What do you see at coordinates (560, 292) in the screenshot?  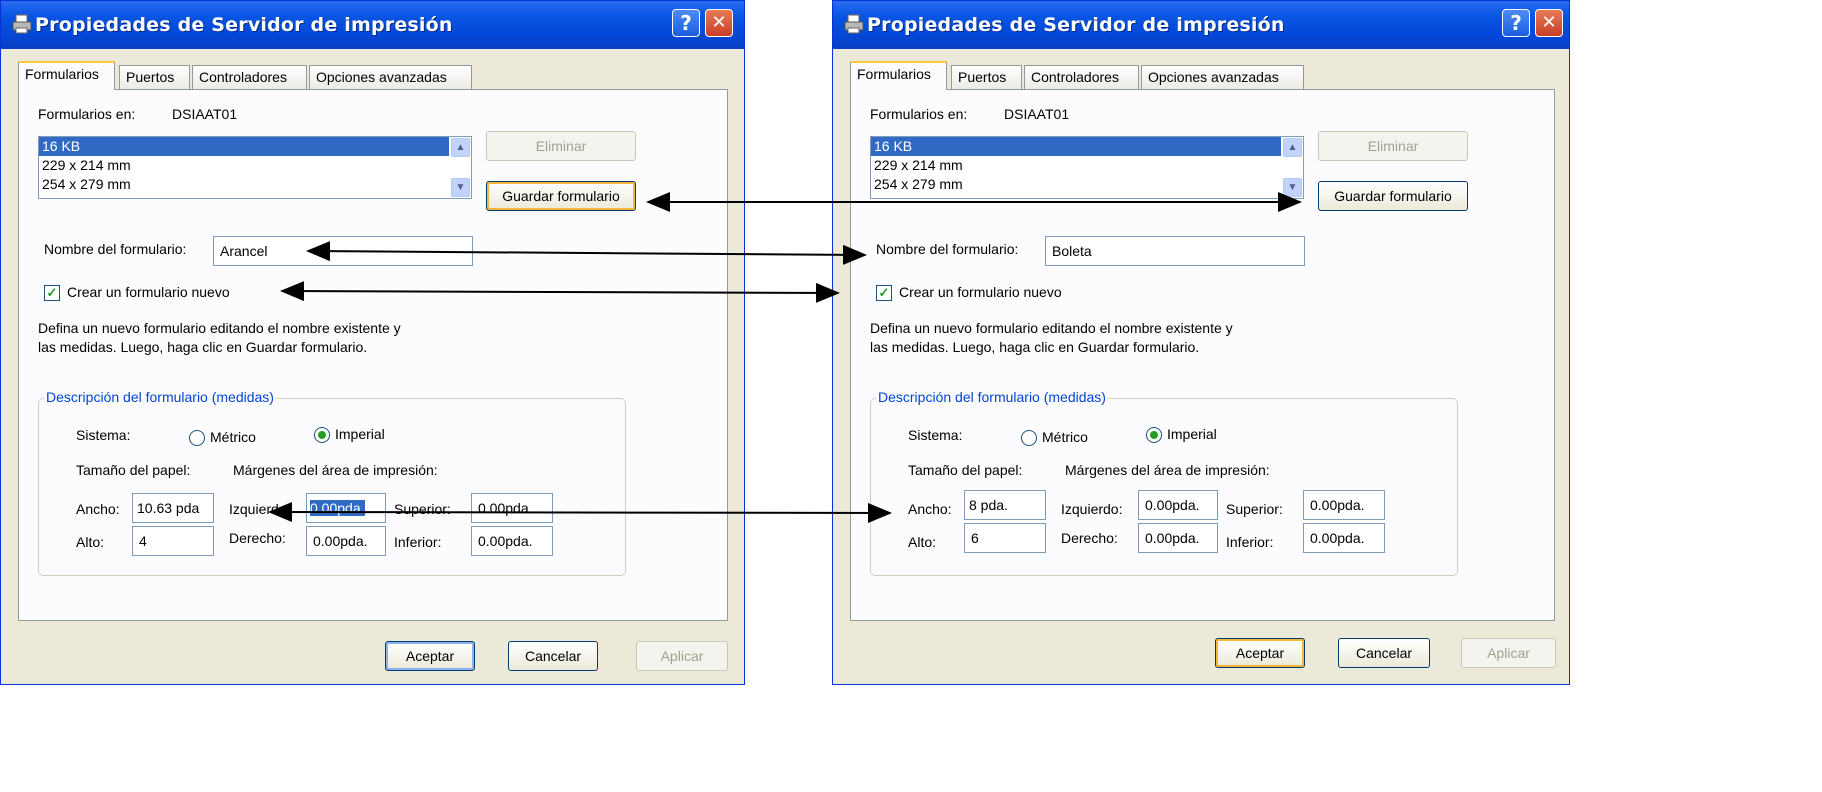 I see `arrow-create-new` at bounding box center [560, 292].